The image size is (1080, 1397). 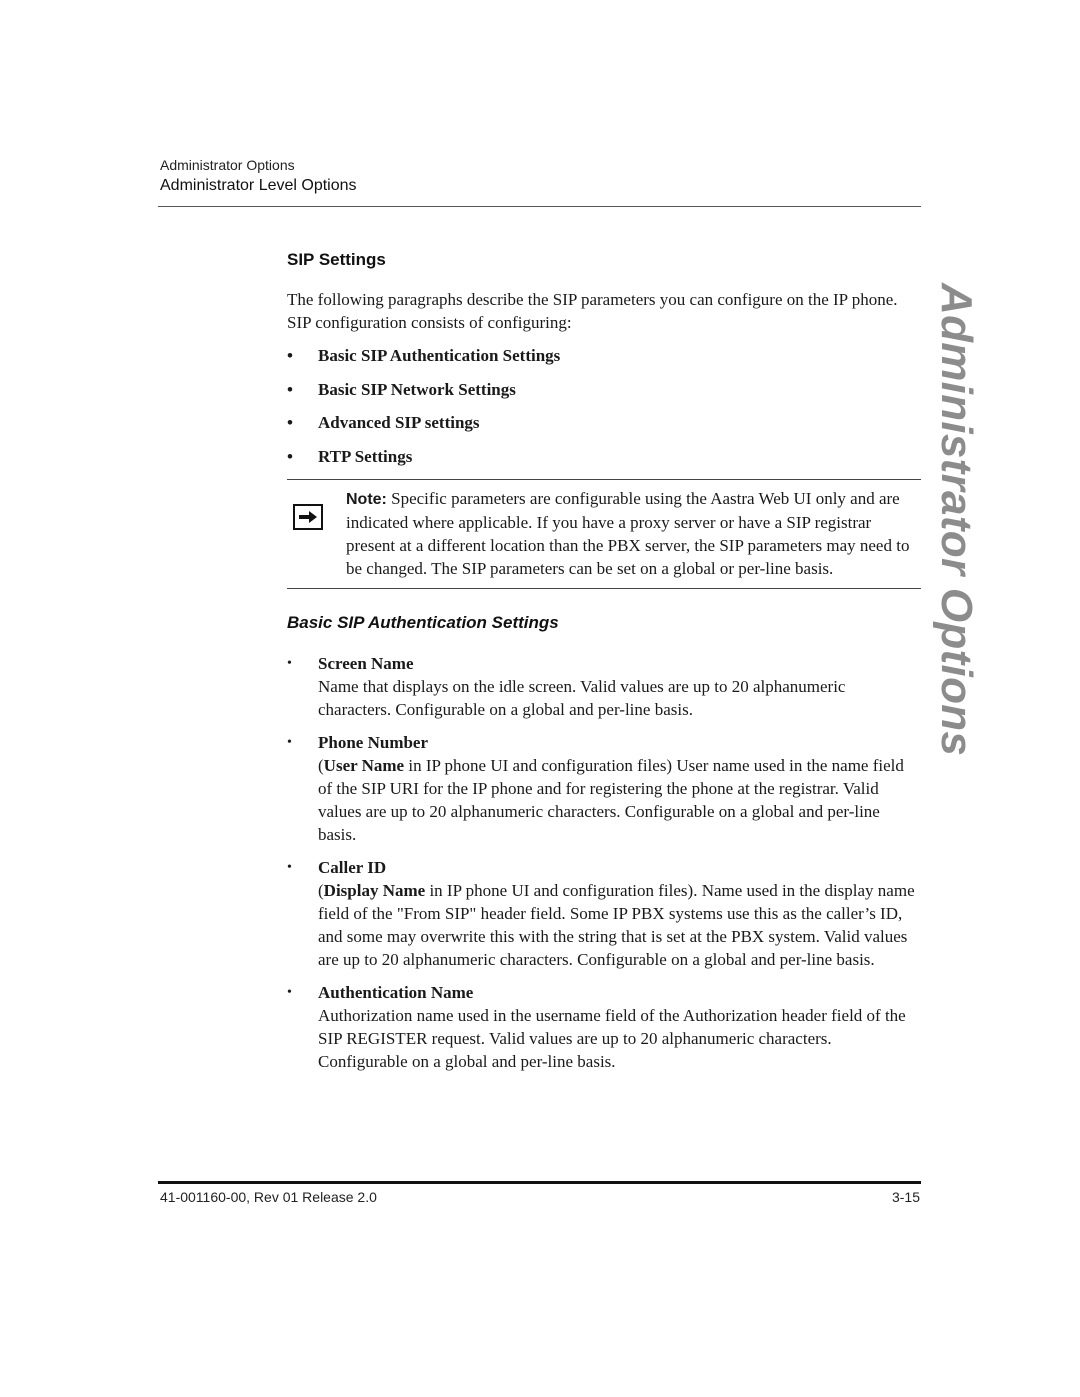 I want to click on chapter-title: Administrator Options, so click(x=227, y=165).